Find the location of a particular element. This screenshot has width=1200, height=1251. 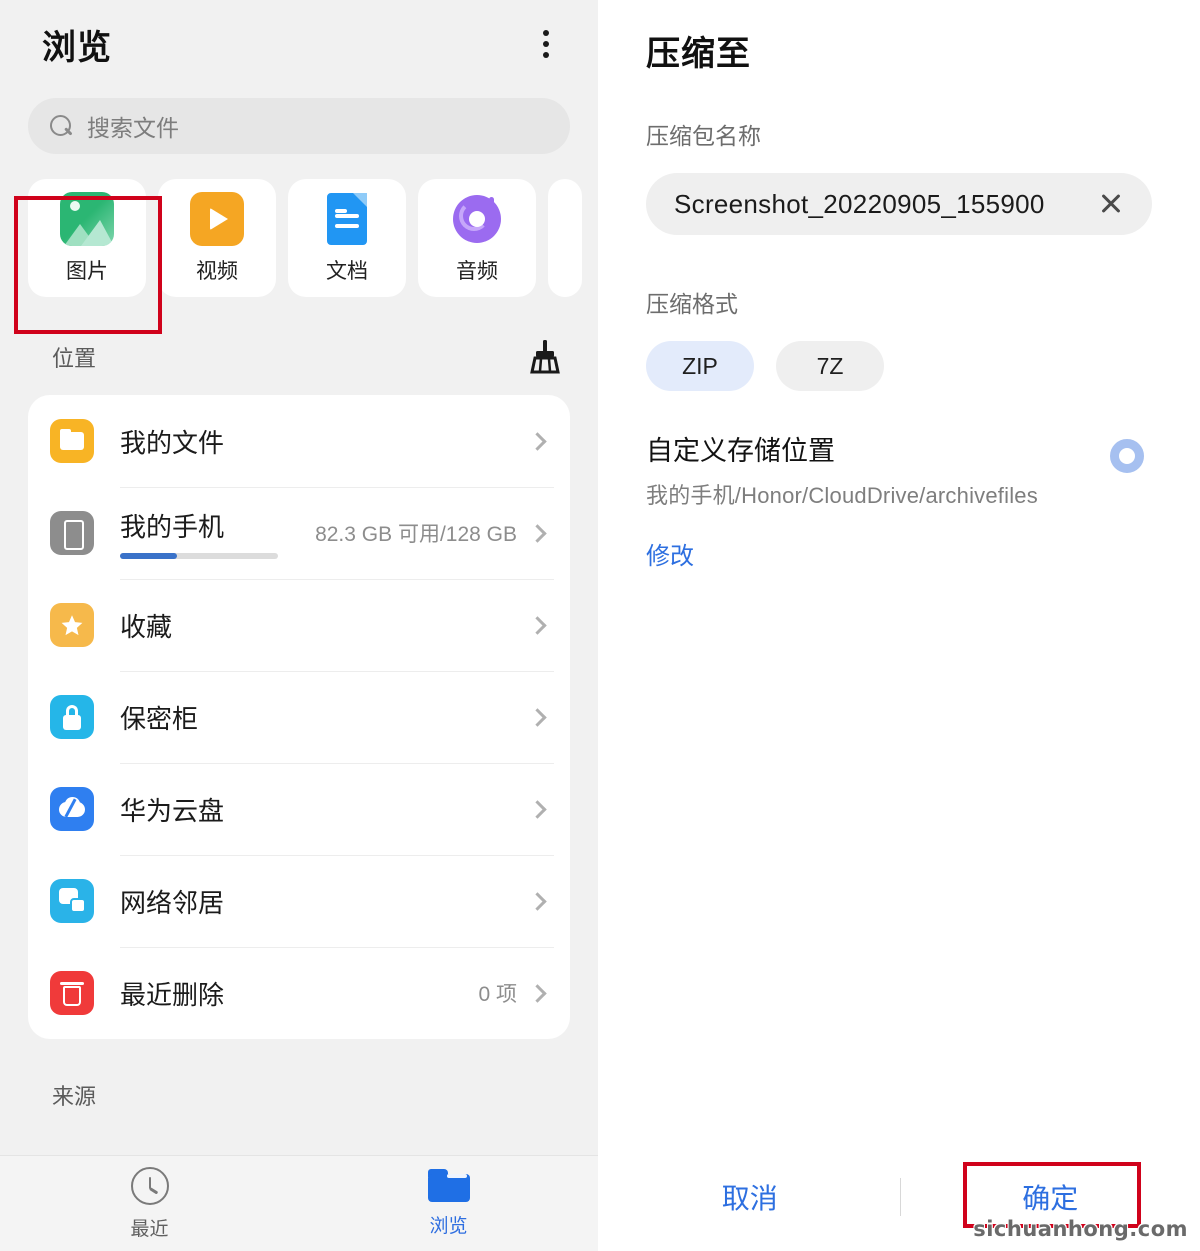

list-item-meta: 0 项 is located at coordinates (497, 994).